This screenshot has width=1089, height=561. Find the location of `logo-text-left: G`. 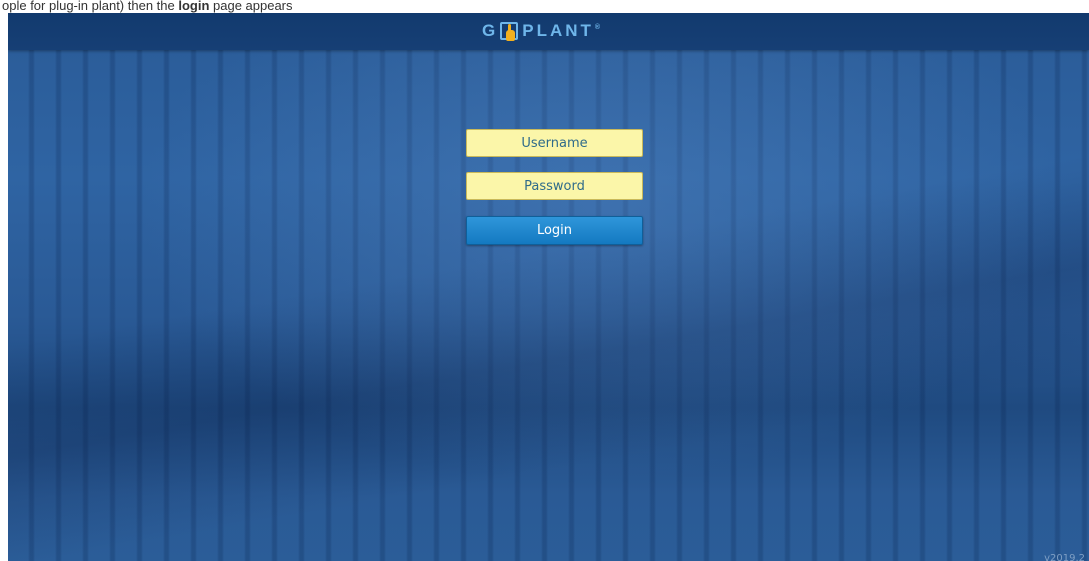

logo-text-left: G is located at coordinates (490, 30).